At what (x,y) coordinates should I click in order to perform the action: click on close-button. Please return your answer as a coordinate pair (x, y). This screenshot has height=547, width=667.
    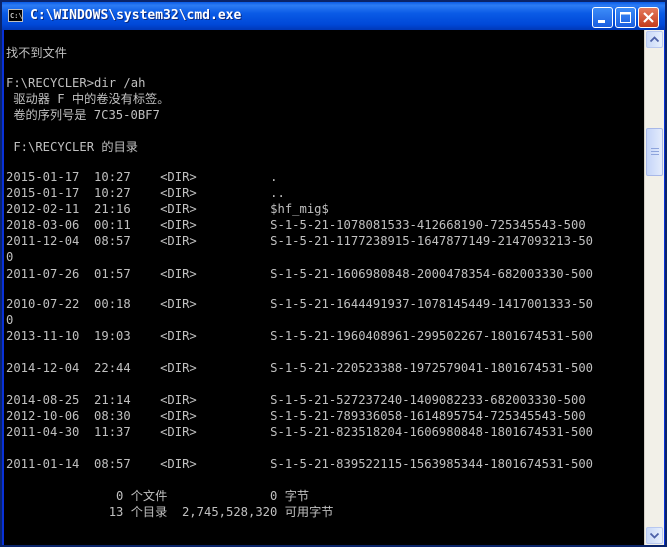
    Looking at the image, I should click on (648, 17).